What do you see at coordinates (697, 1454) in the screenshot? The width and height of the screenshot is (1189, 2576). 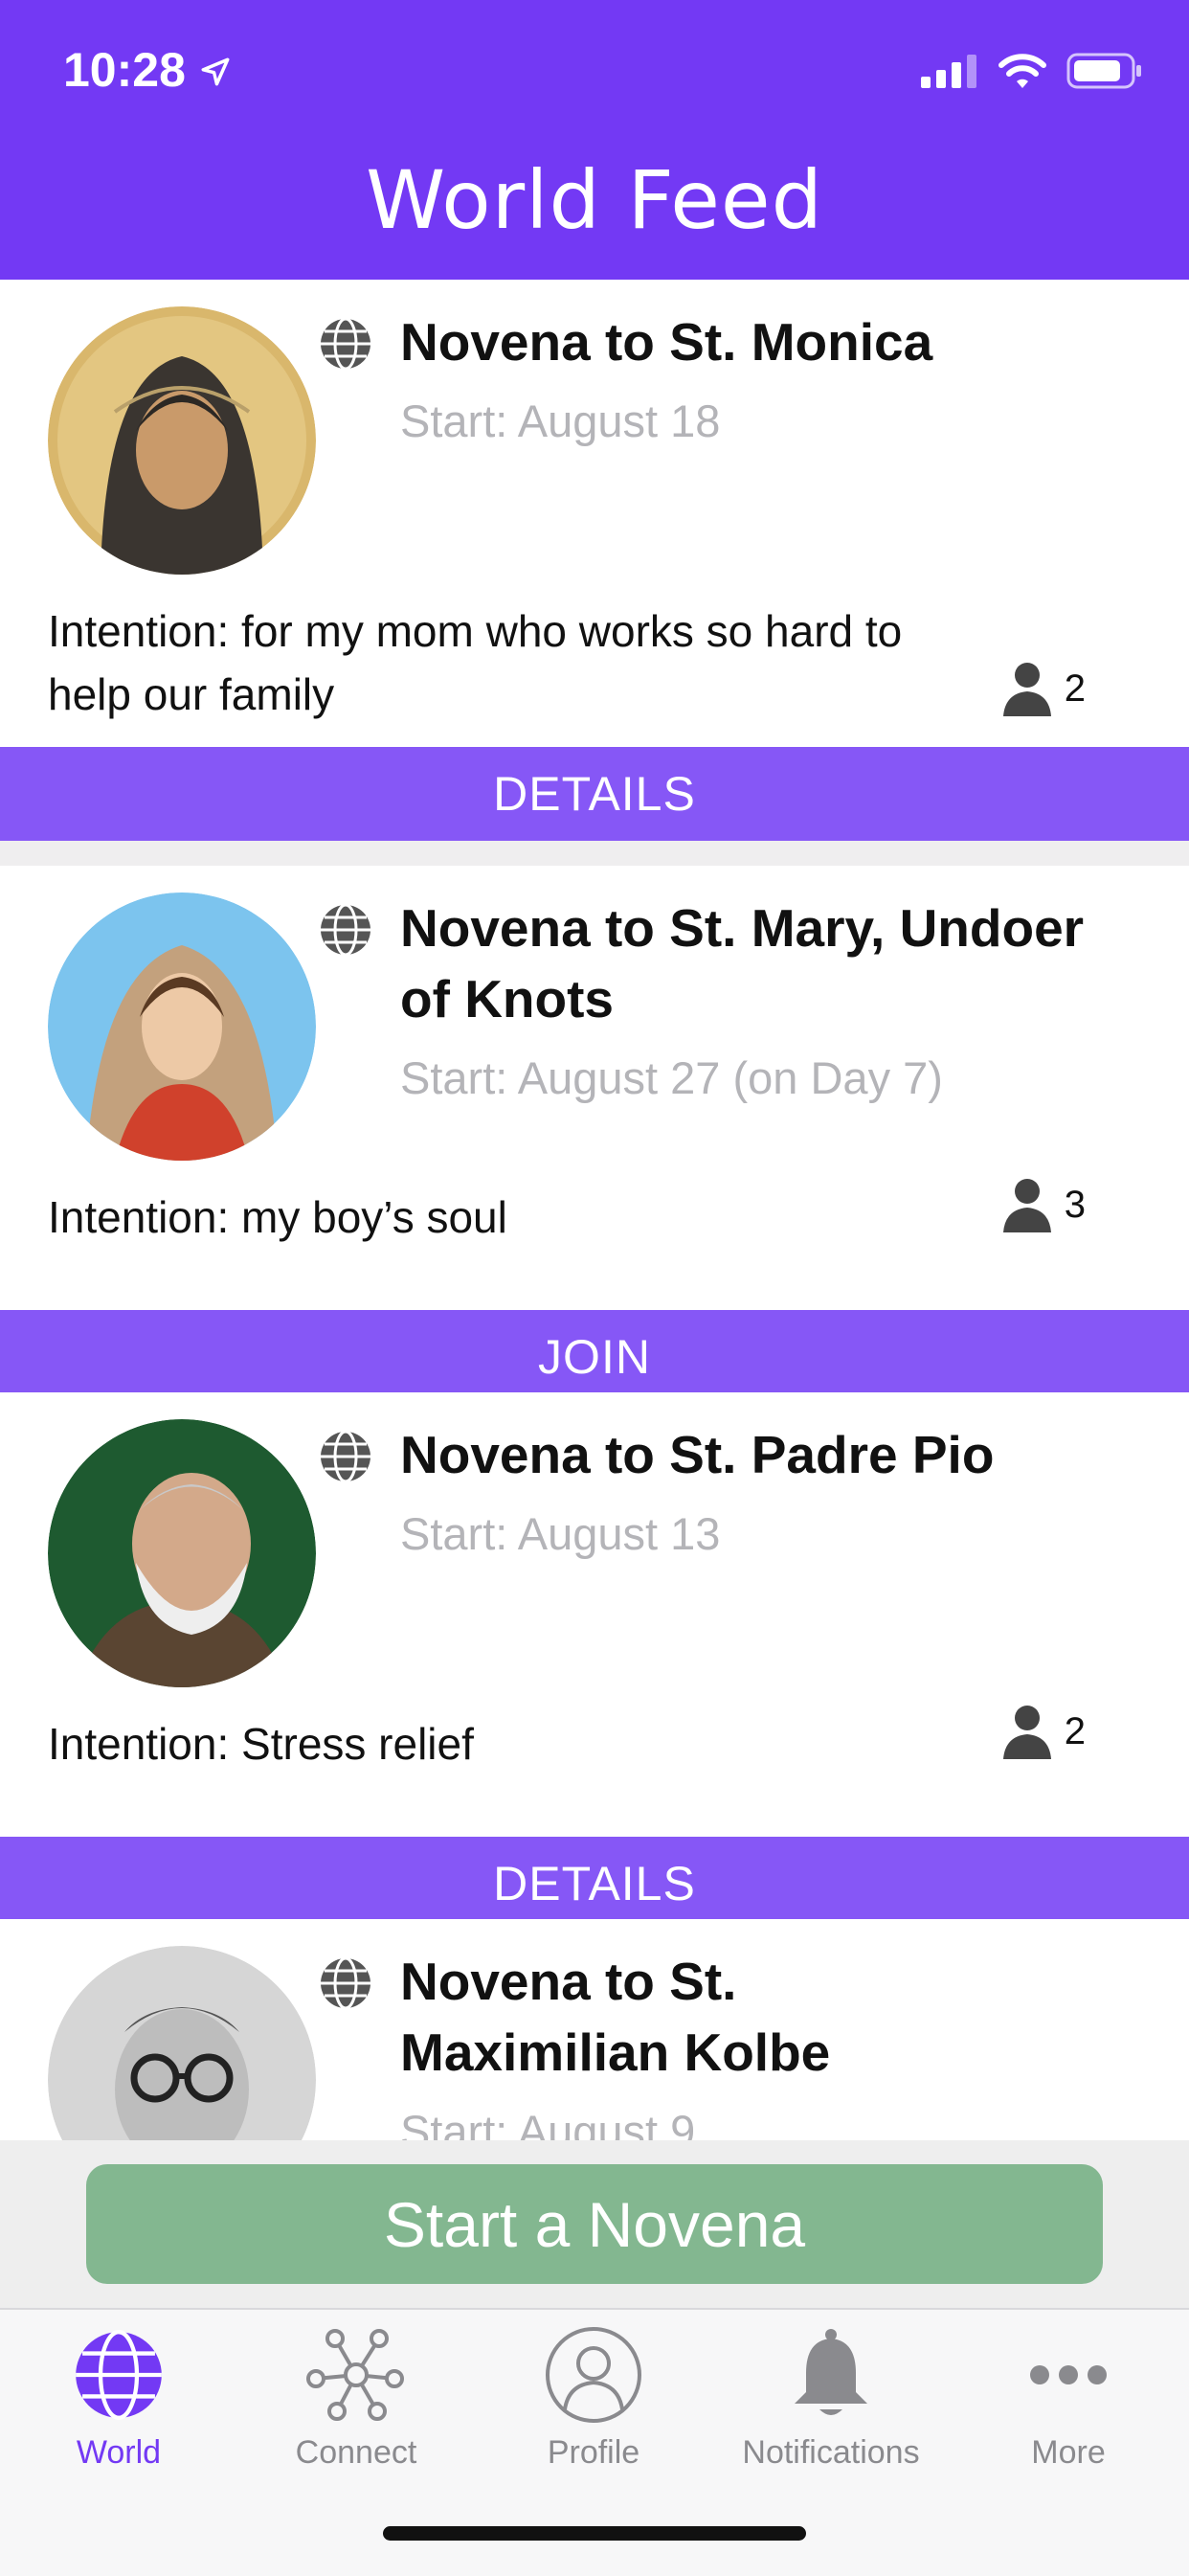 I see `novena-title: Novena to St. Padre Pio` at bounding box center [697, 1454].